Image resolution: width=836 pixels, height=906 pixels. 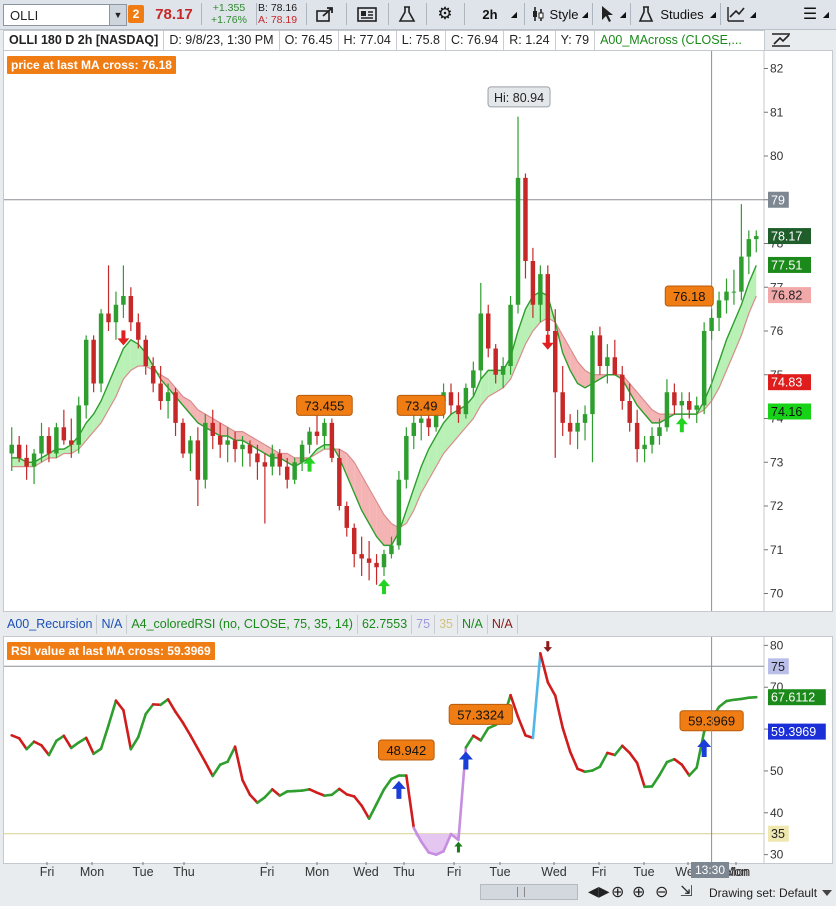 I want to click on rsi-os-badge-text: 35, so click(x=778, y=834).